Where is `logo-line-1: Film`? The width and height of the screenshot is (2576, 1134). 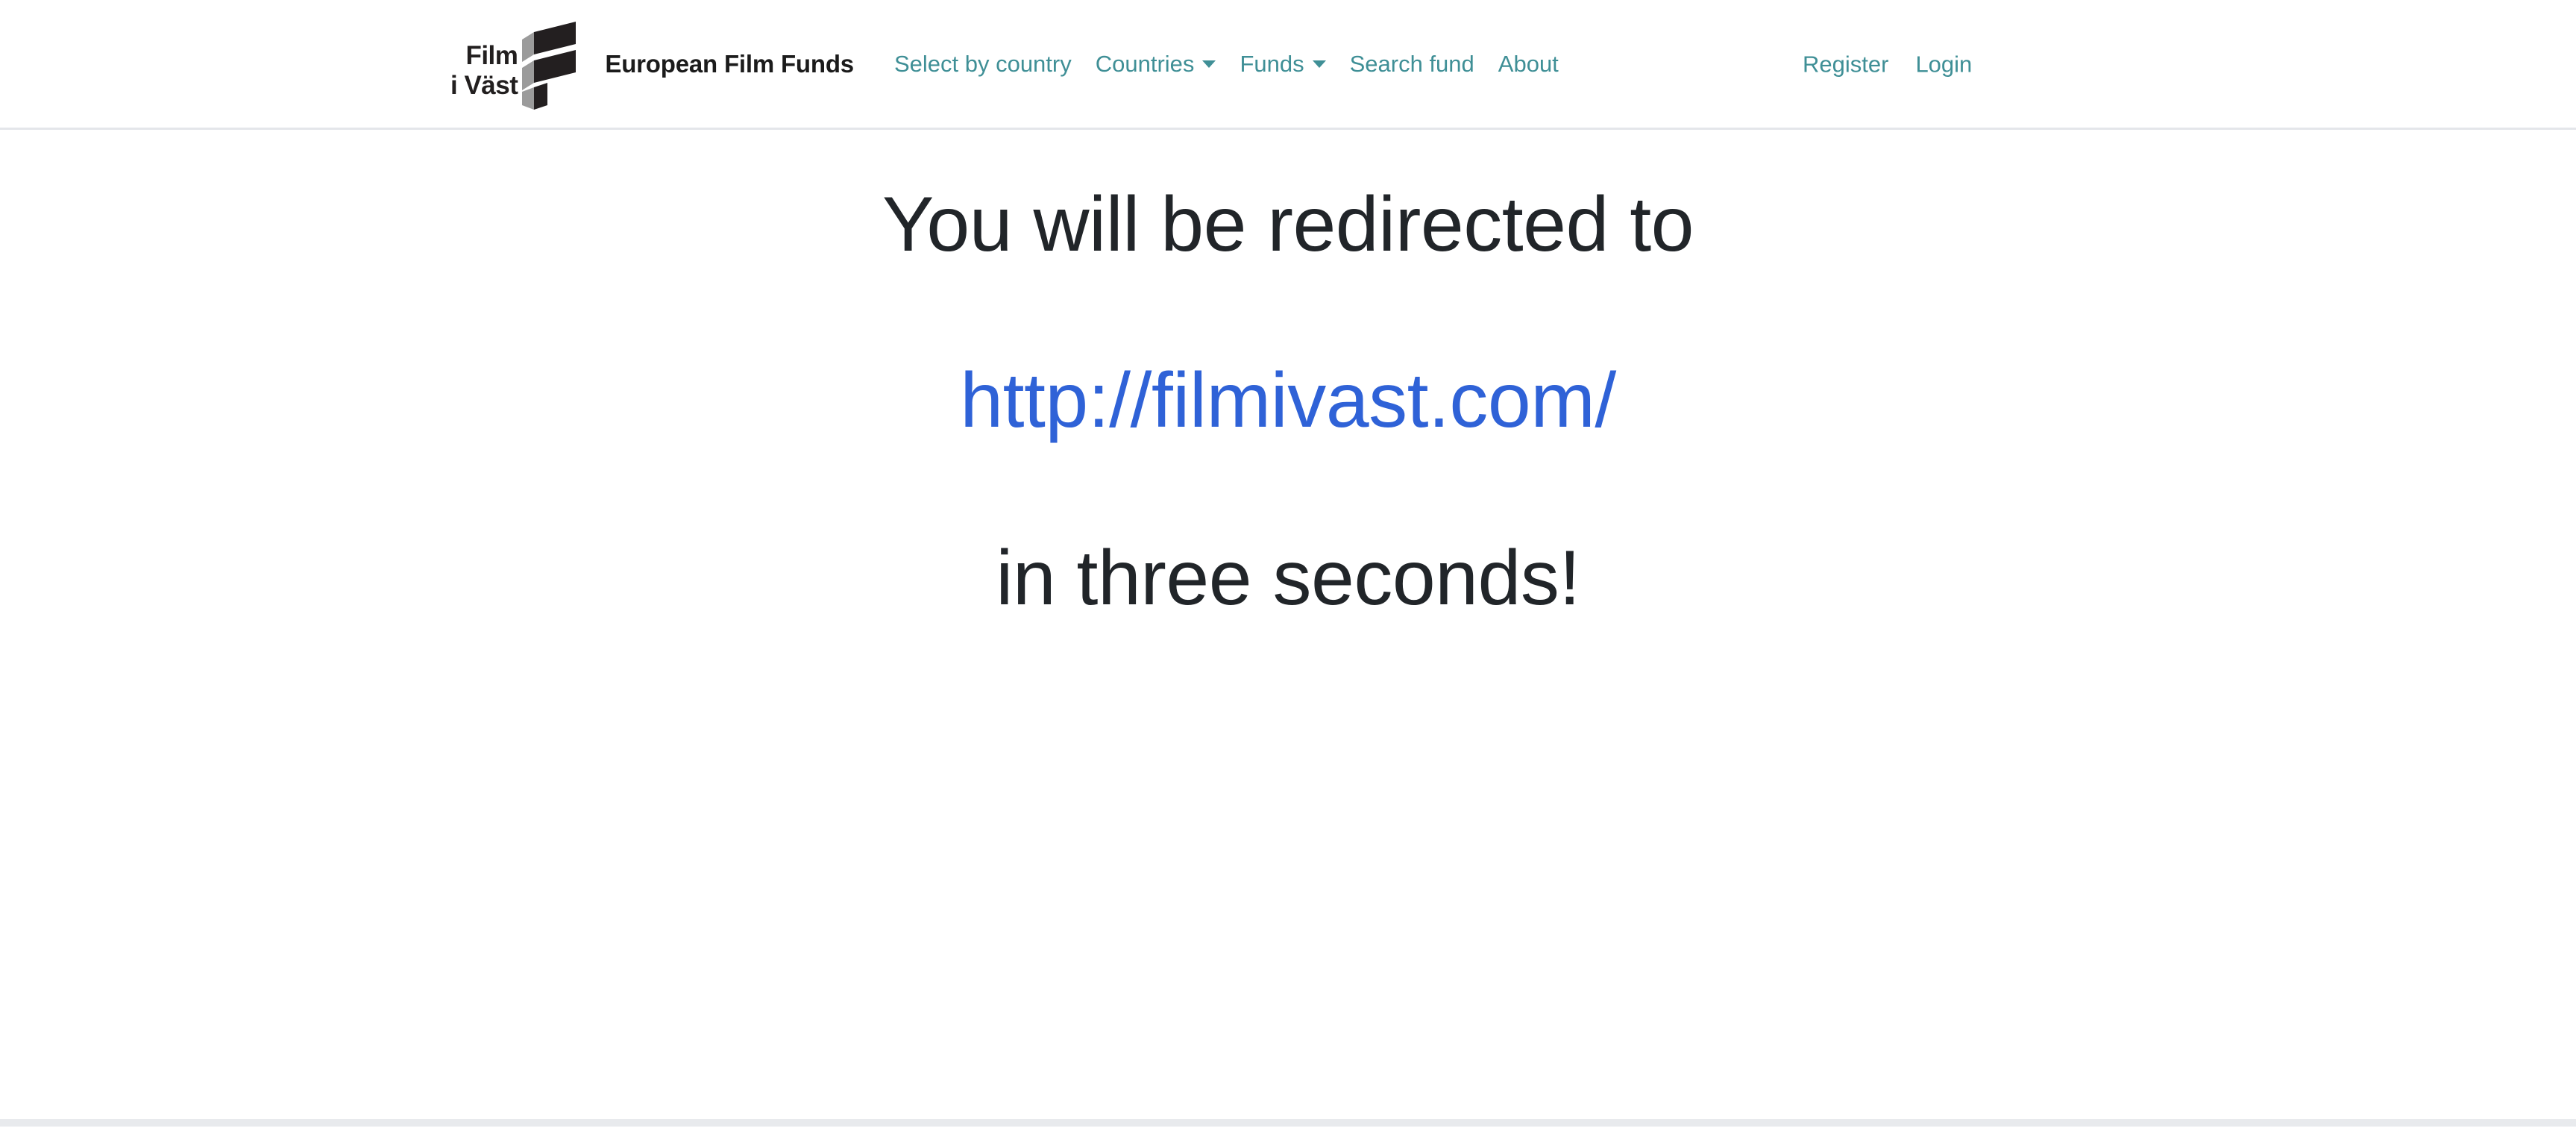 logo-line-1: Film is located at coordinates (492, 55).